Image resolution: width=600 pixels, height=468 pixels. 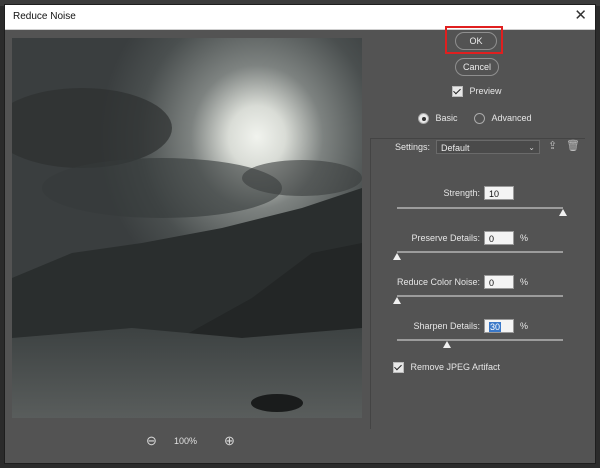 I want to click on reduce-color-noise-unit: %, so click(x=524, y=282).